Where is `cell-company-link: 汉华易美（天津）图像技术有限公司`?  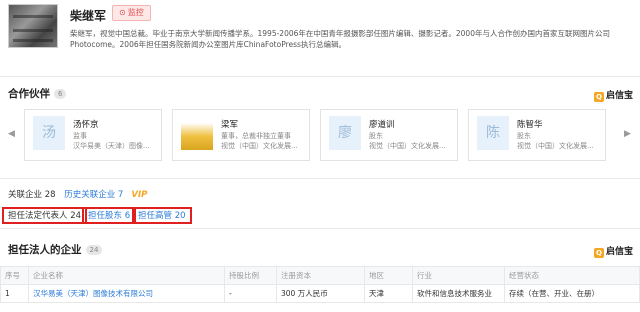 cell-company-link: 汉华易美（天津）图像技术有限公司 is located at coordinates (126, 293).